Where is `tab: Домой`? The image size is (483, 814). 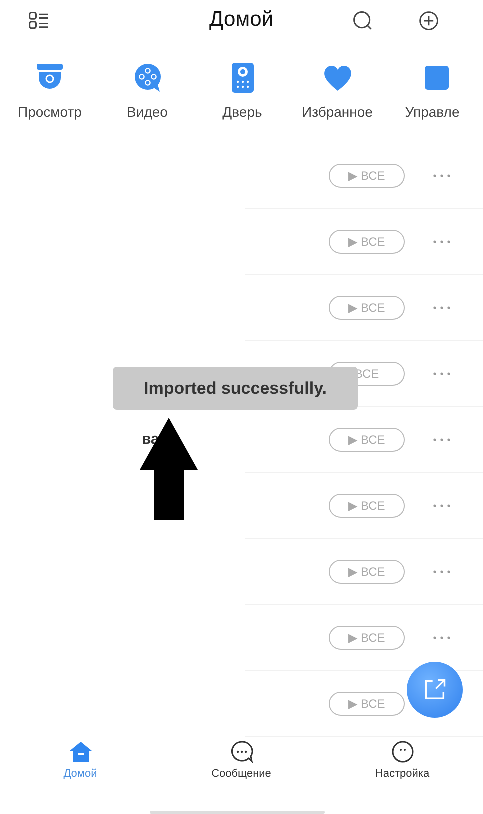 tab: Домой is located at coordinates (80, 760).